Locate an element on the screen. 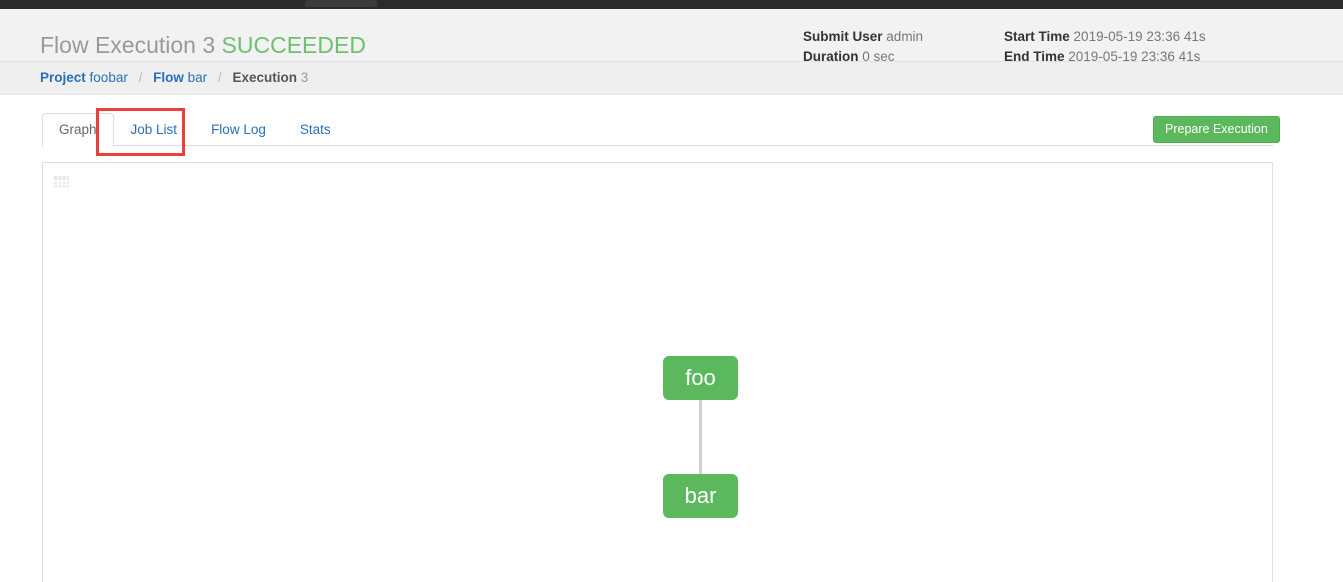  meta-row-start-time: Start Time 2019-05-19 23:36 41s is located at coordinates (1105, 37).